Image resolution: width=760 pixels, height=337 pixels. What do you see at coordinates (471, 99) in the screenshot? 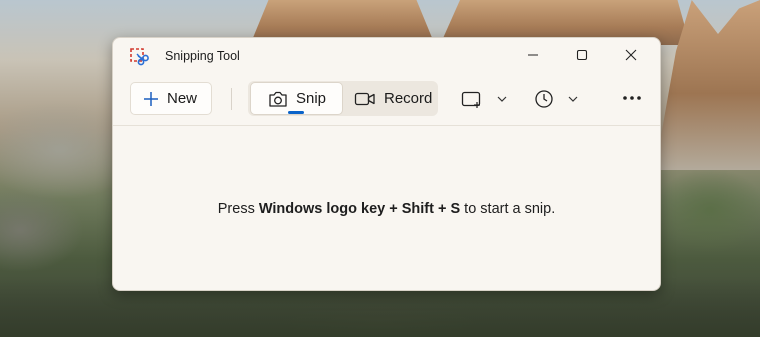
I see `rectangle-mode-icon` at bounding box center [471, 99].